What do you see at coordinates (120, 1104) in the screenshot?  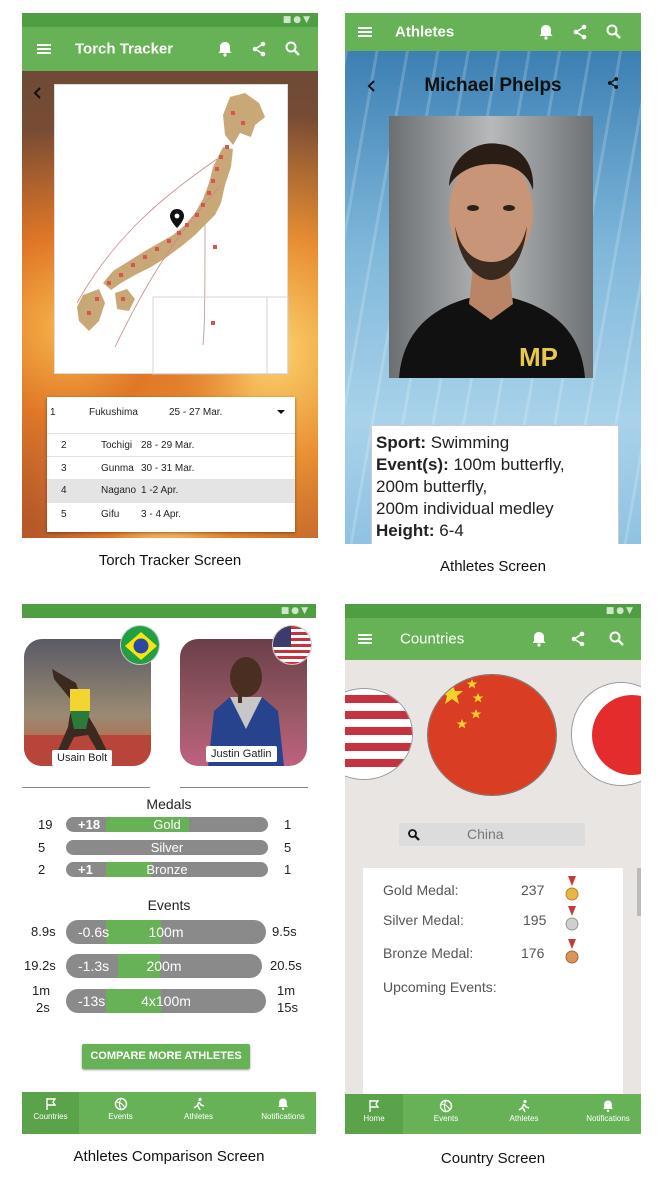 I see `volleyball-icon` at bounding box center [120, 1104].